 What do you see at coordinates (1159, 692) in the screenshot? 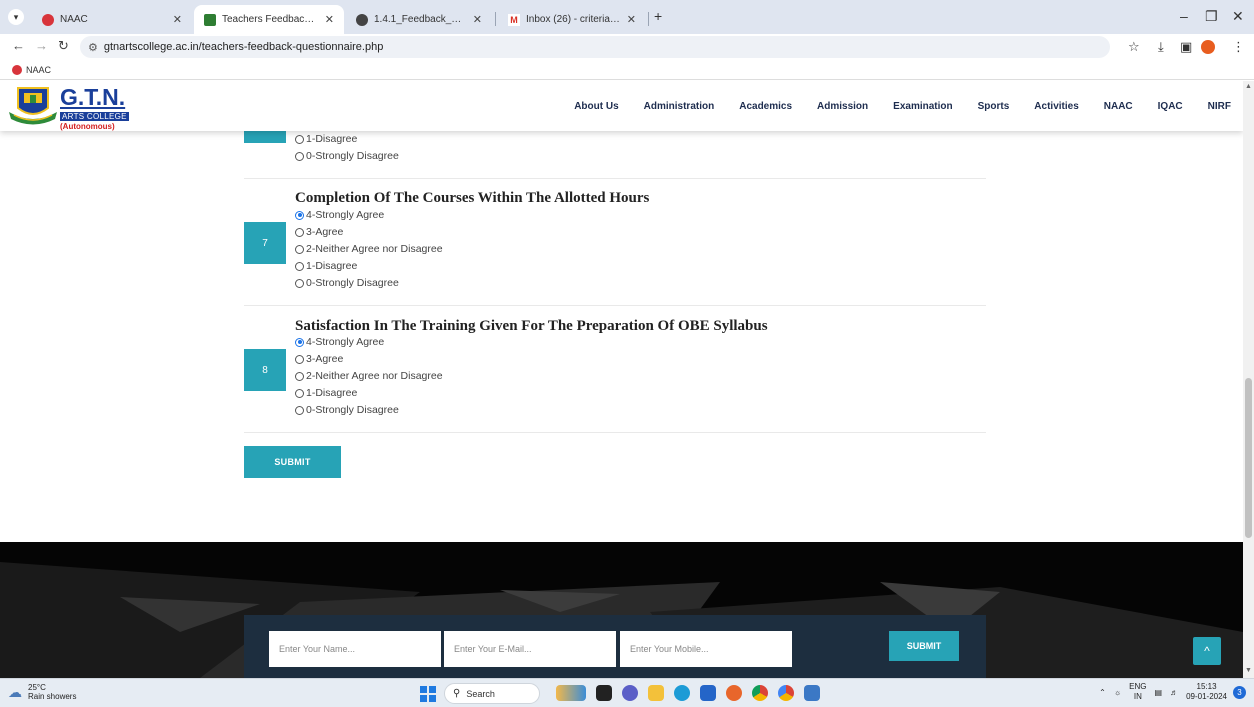
I see `wifi-icon: ▤` at bounding box center [1159, 692].